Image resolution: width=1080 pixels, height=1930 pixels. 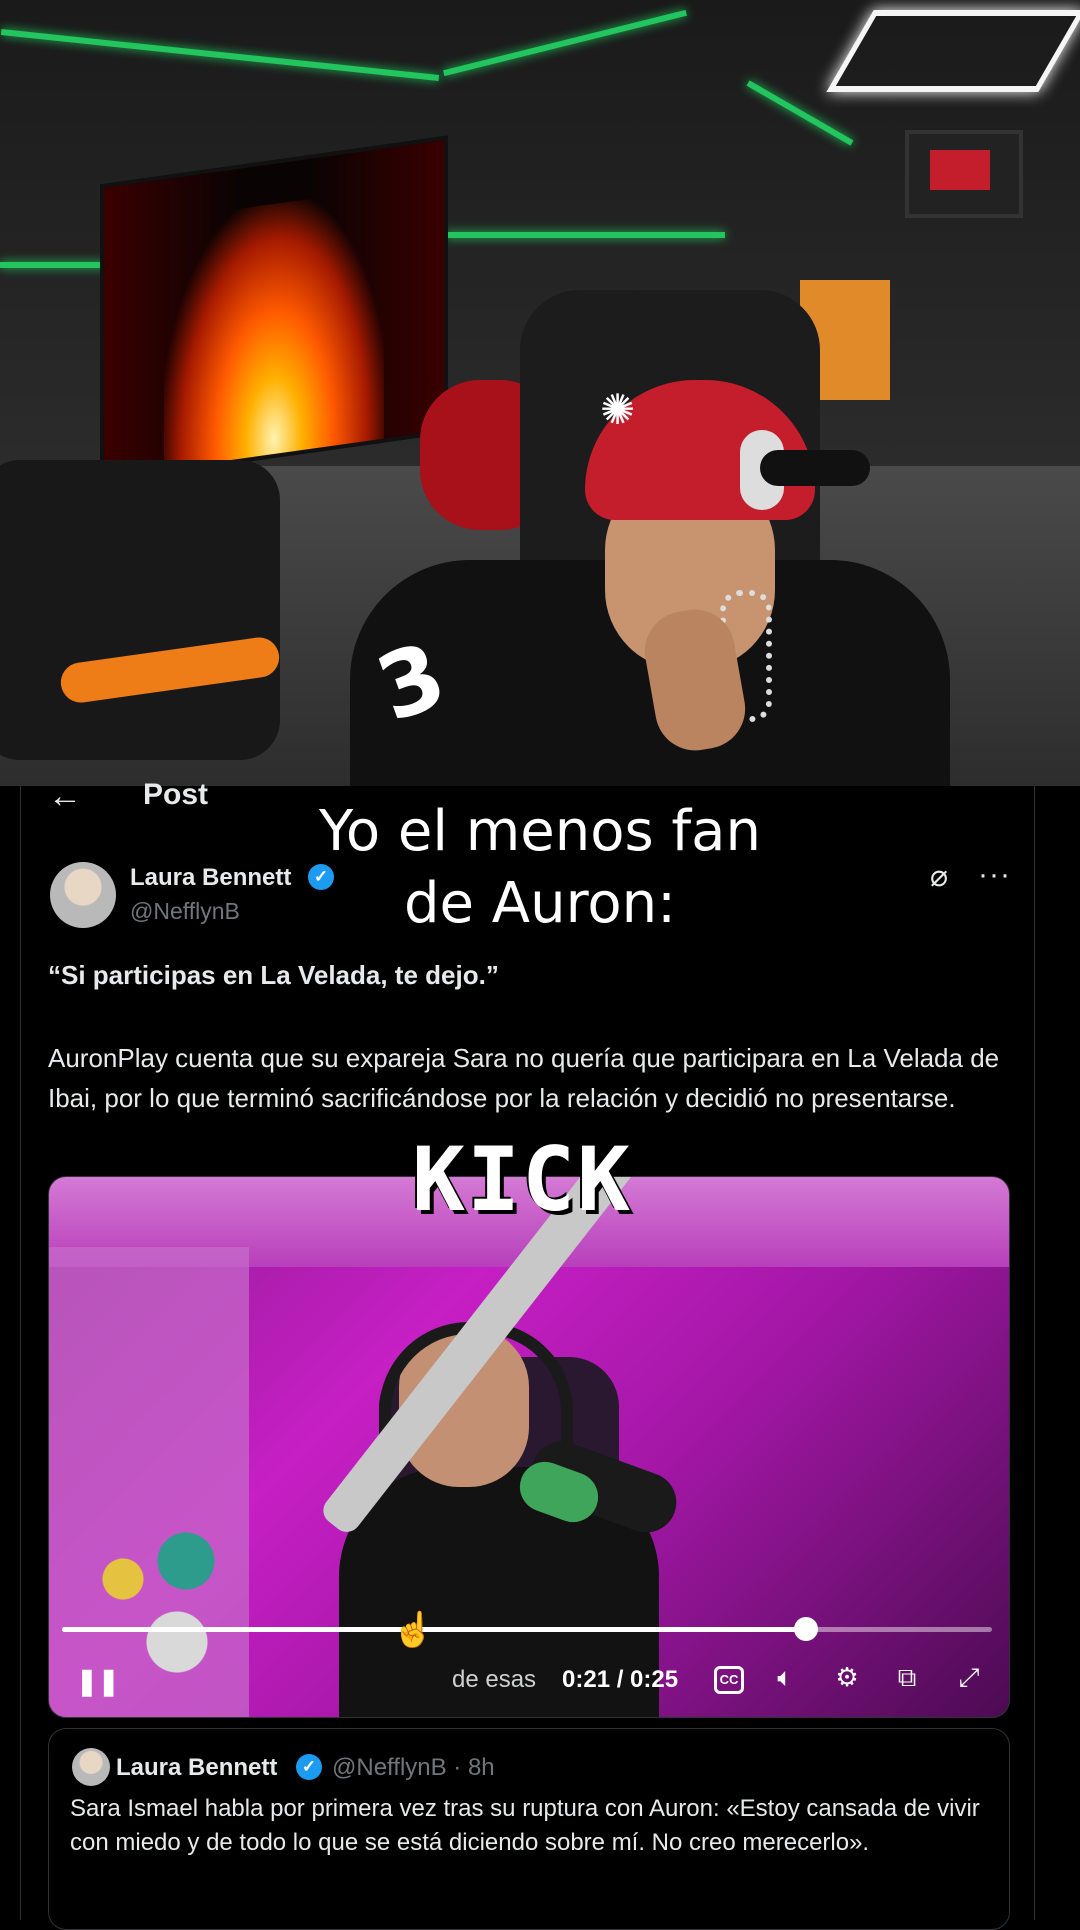 What do you see at coordinates (620, 1679) in the screenshot?
I see `video-time: 0:21 / 0:25` at bounding box center [620, 1679].